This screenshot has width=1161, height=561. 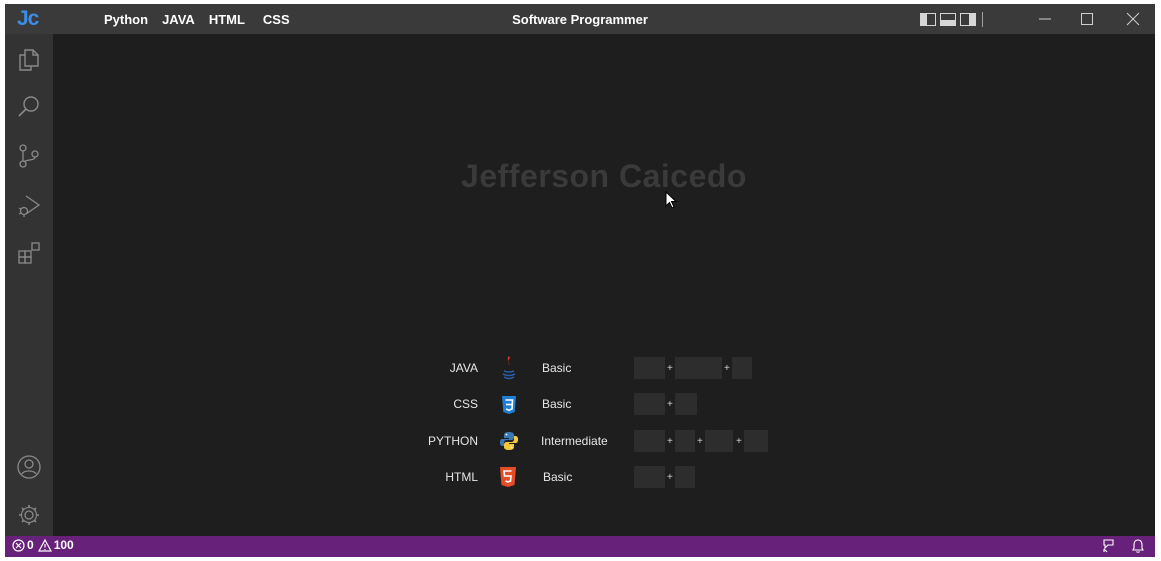 I want to click on bell-icon, so click(x=1138, y=546).